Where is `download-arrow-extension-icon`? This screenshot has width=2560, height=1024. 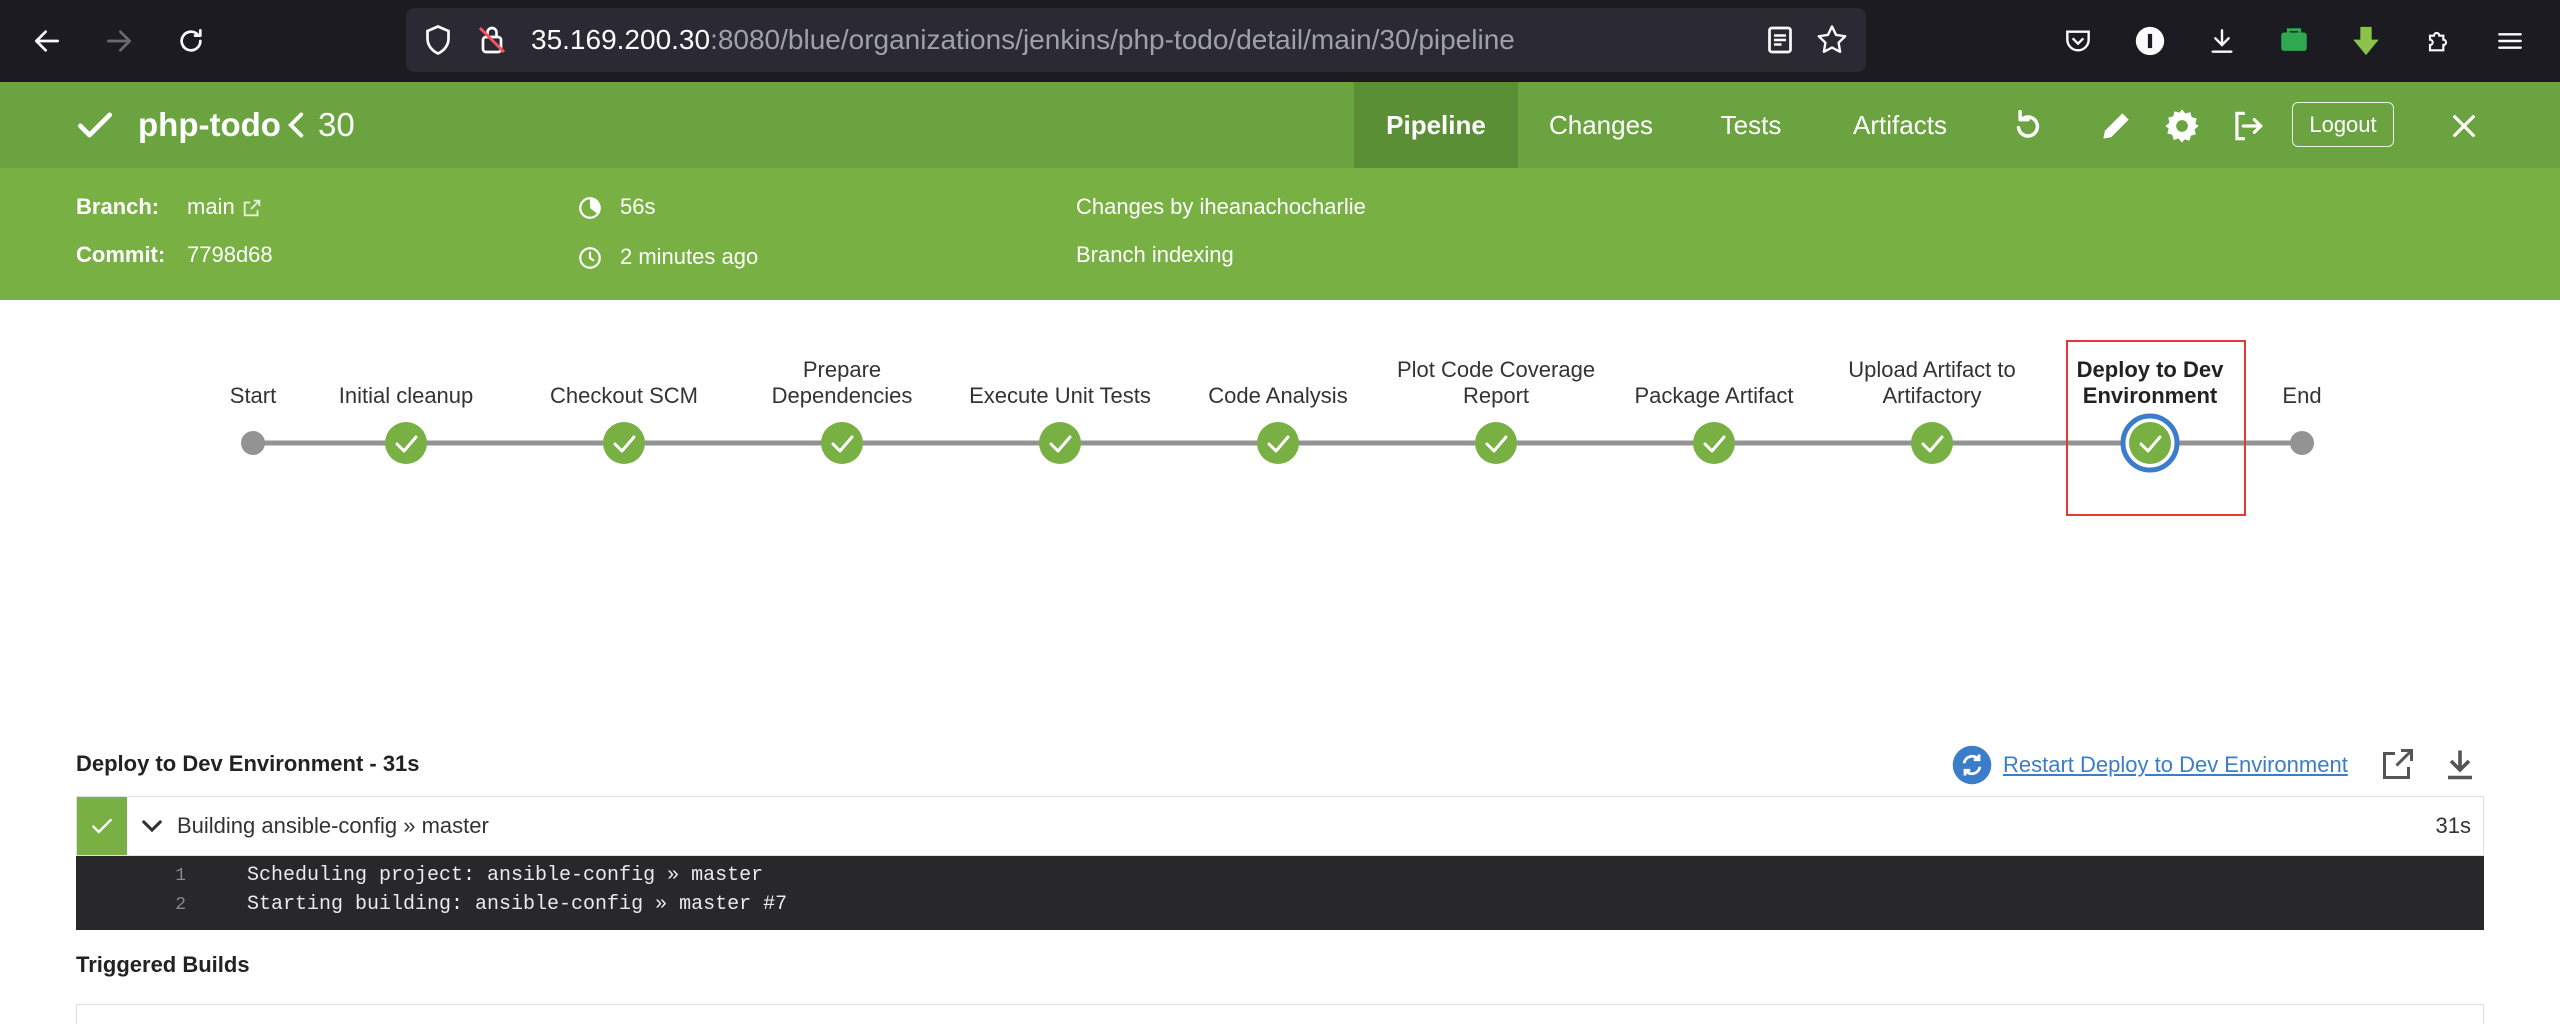
download-arrow-extension-icon is located at coordinates (2366, 41).